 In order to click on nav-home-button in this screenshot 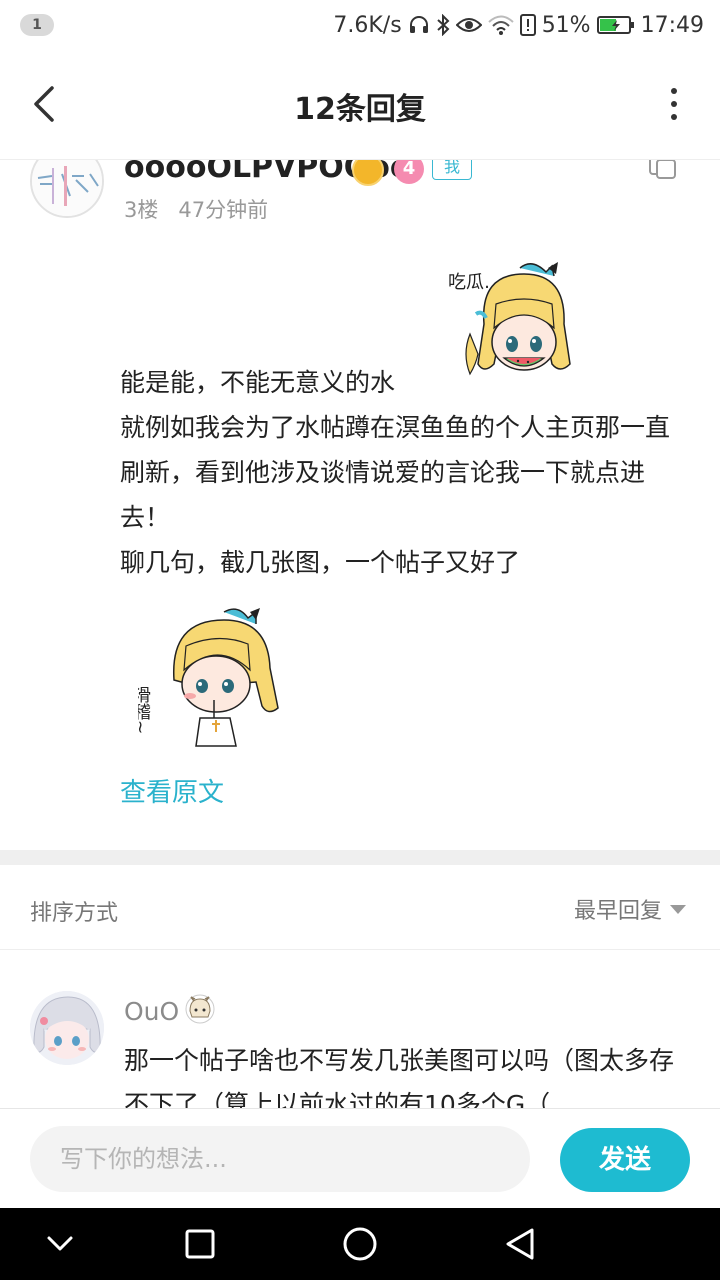, I will do `click(360, 1244)`.